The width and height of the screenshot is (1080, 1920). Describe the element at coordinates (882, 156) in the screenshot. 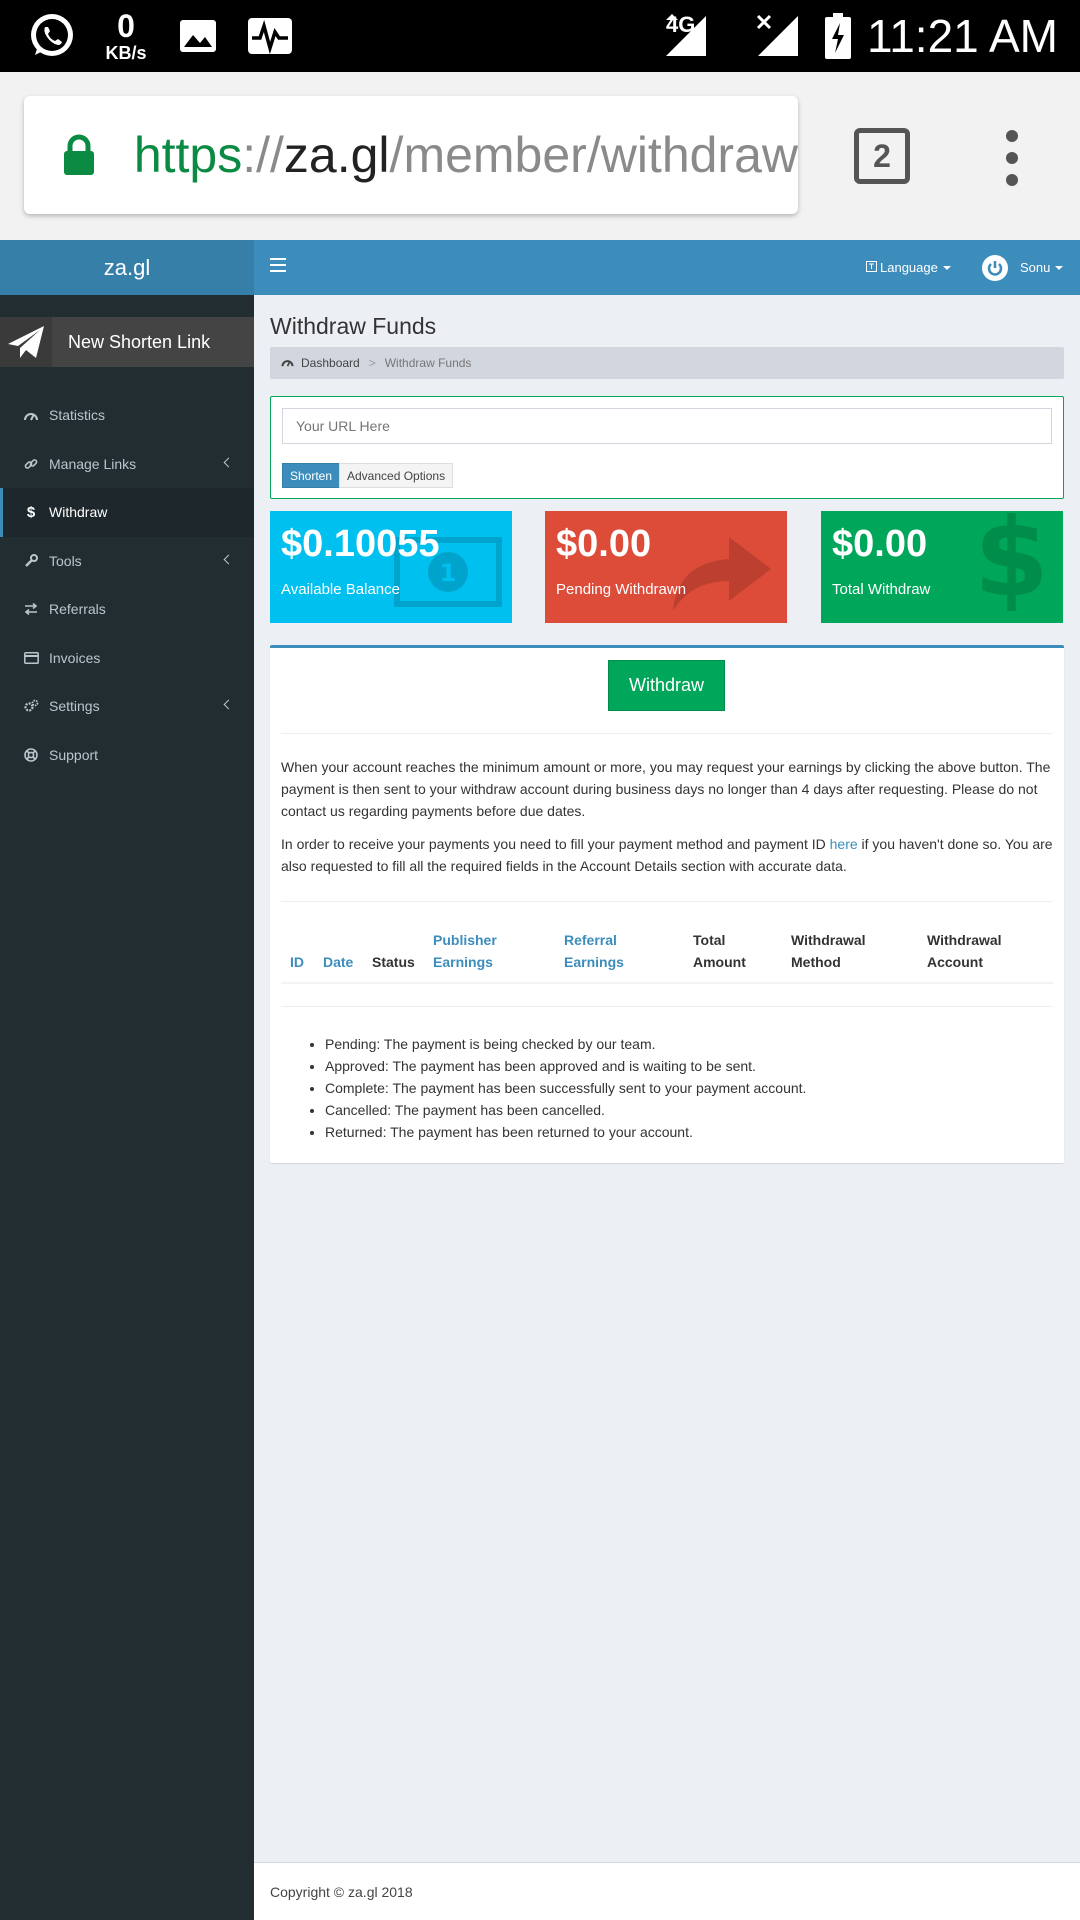

I see `tab-switcher-button: 2` at that location.